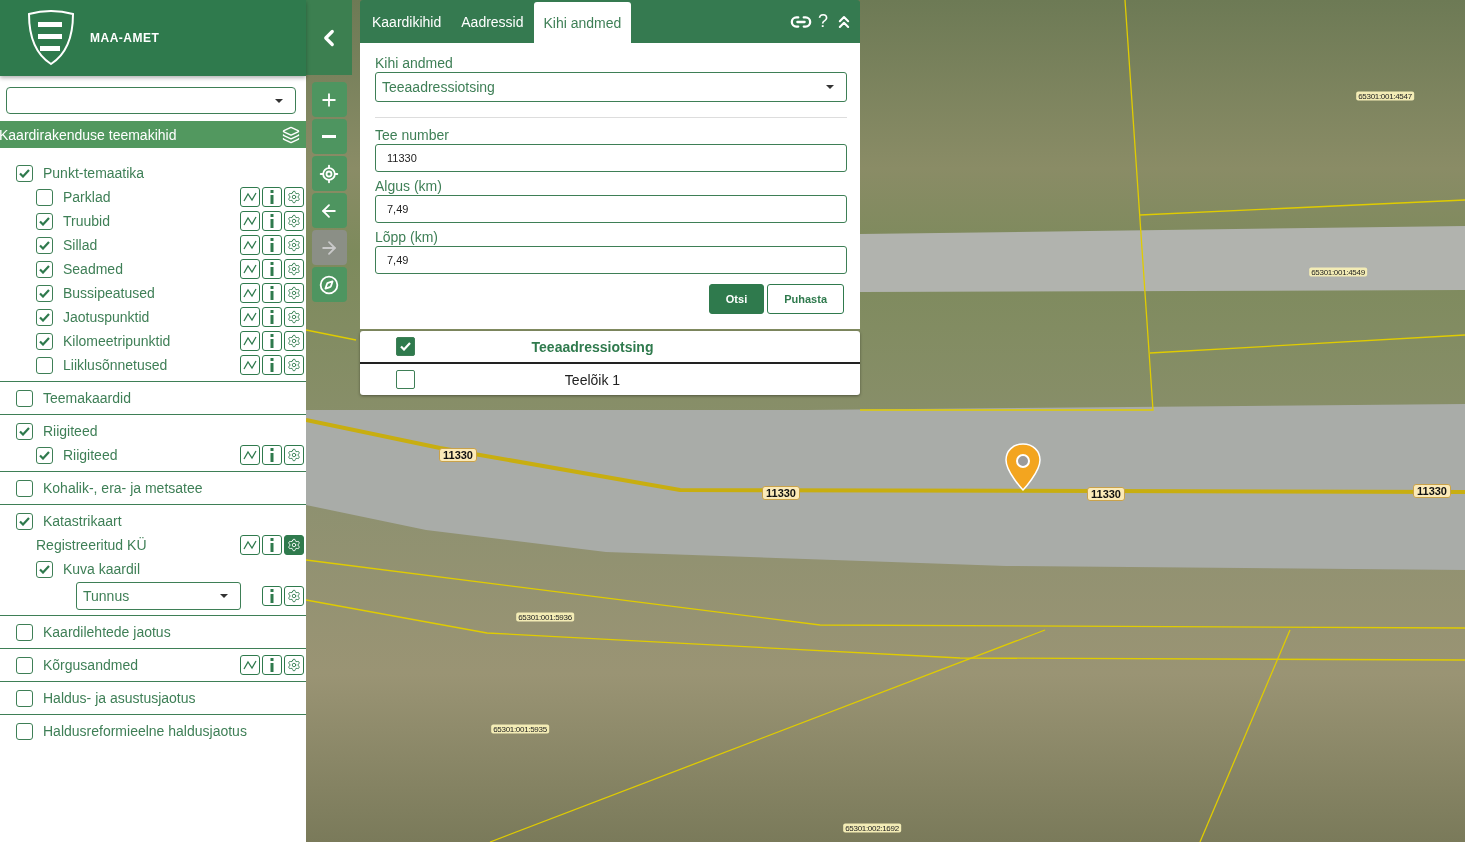  I want to click on tab: Kihi andmed, so click(582, 22).